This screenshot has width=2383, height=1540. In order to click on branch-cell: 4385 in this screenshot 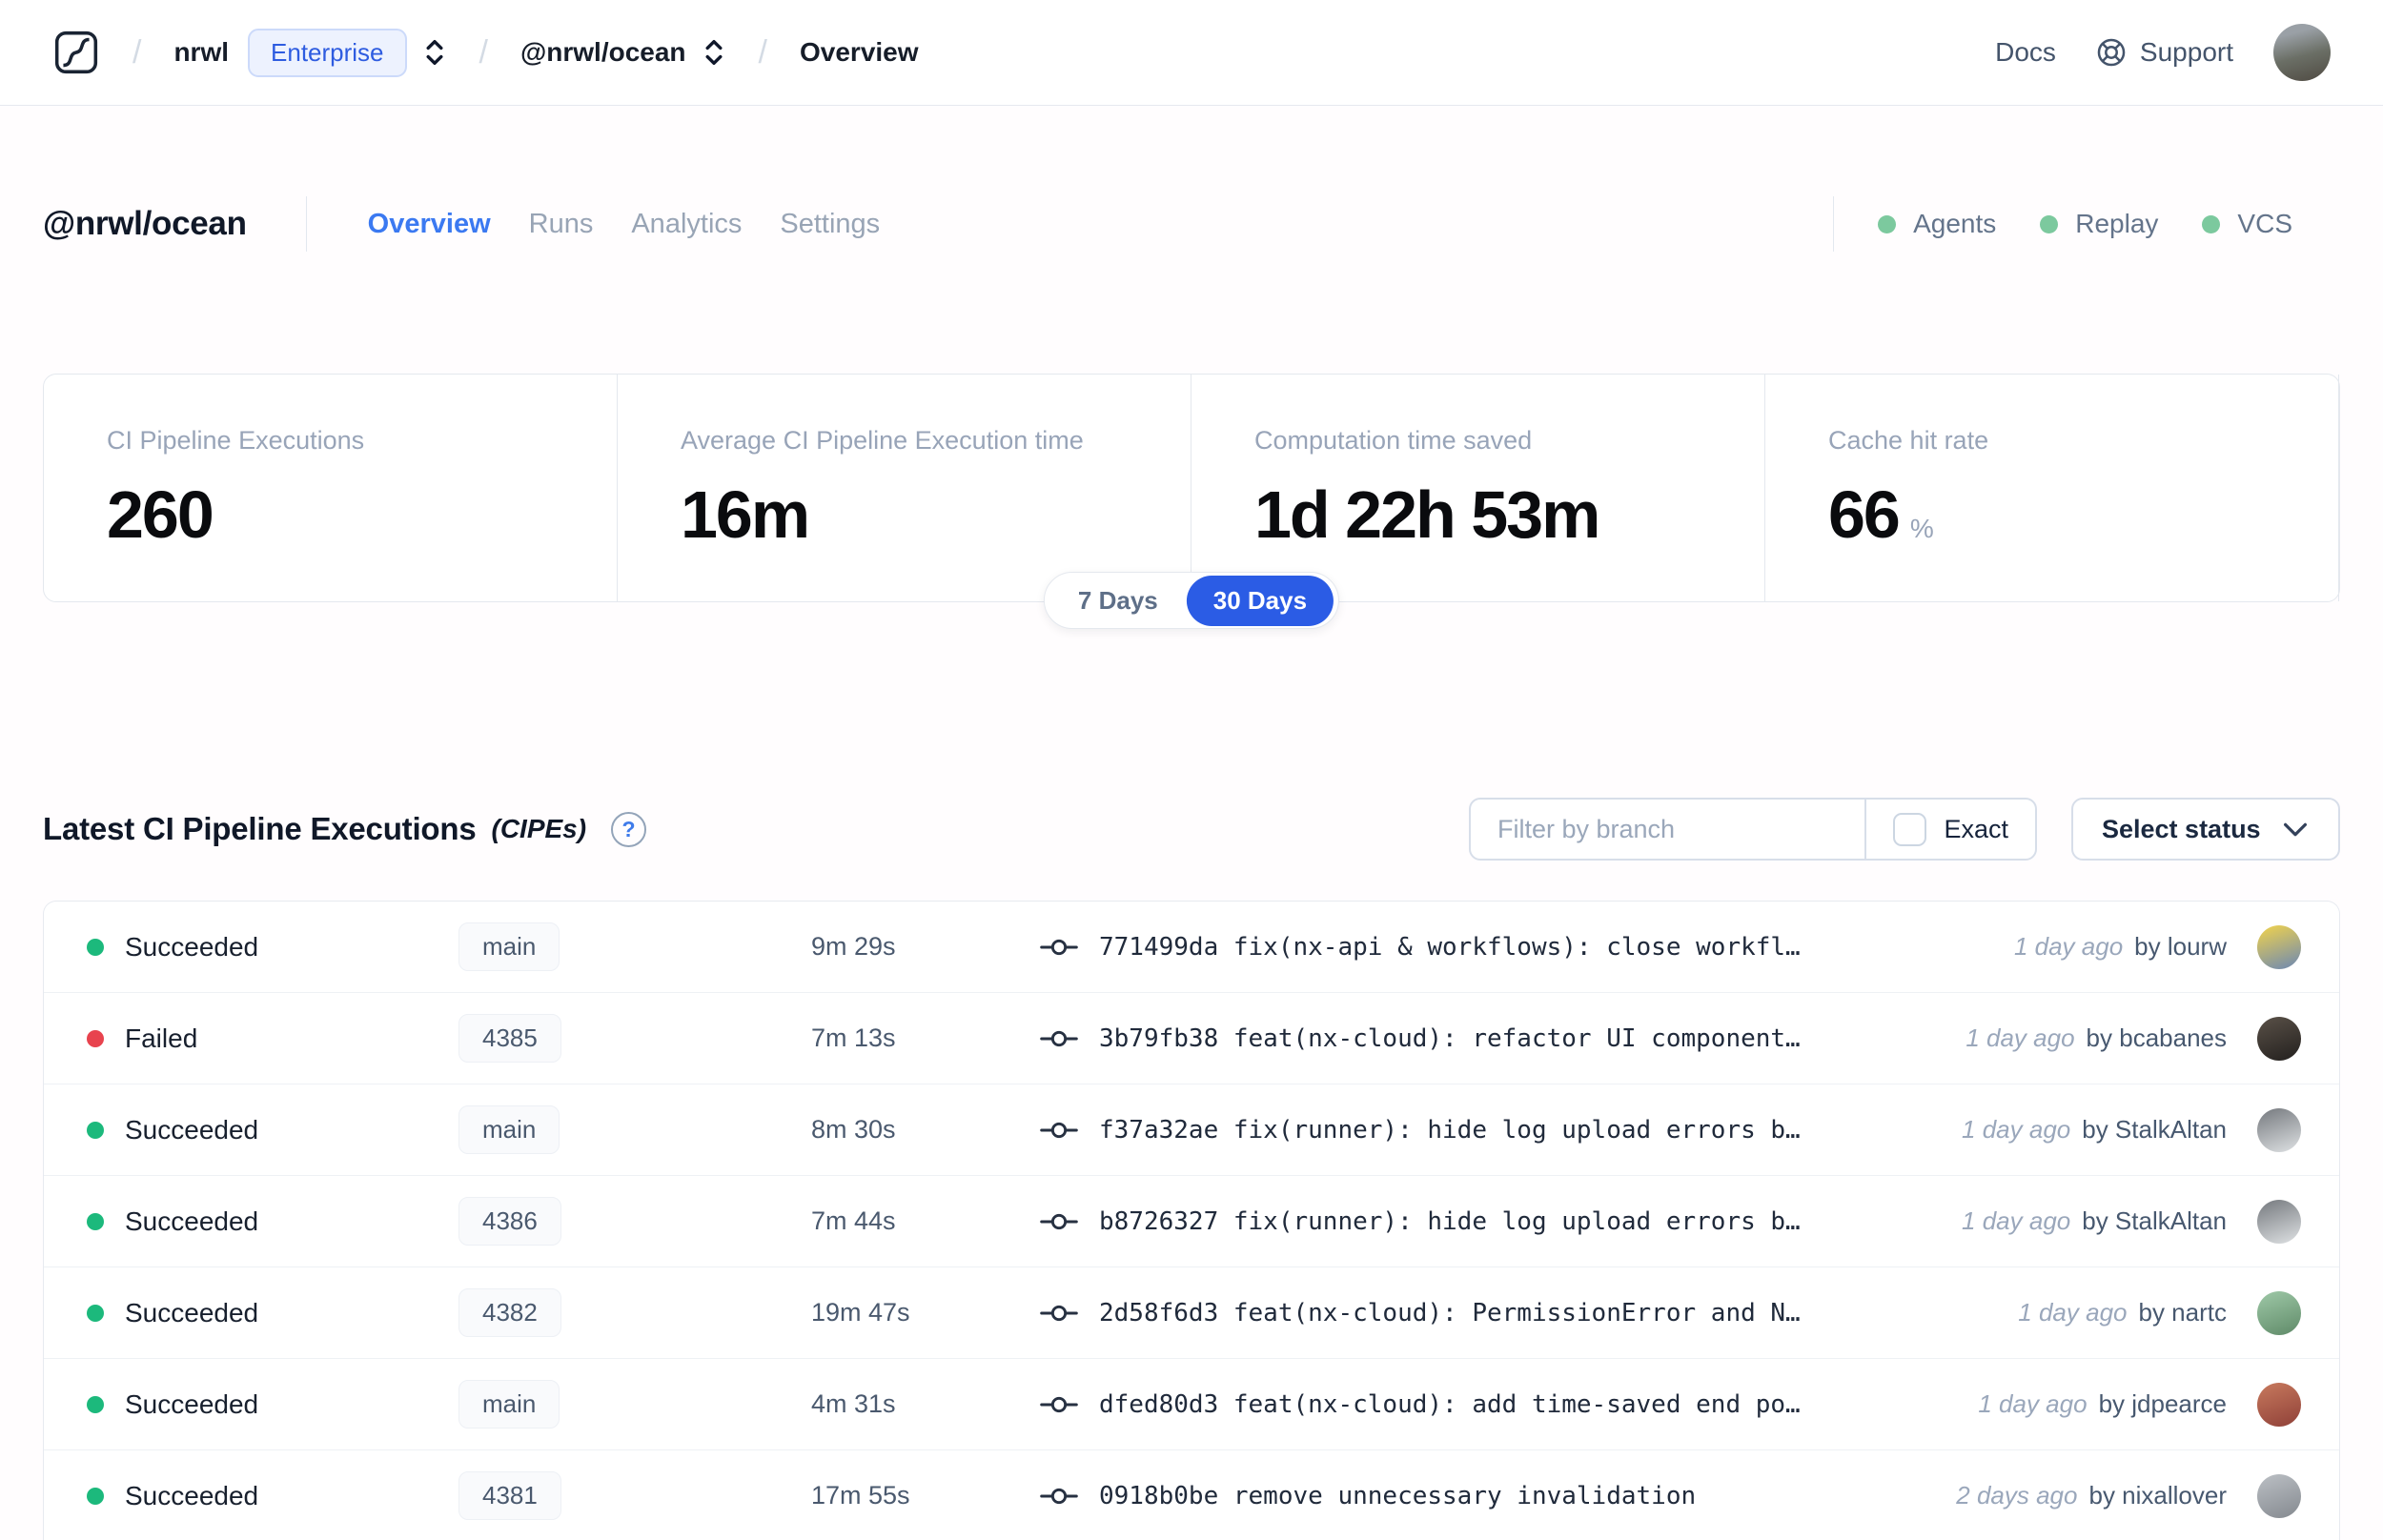, I will do `click(634, 1038)`.